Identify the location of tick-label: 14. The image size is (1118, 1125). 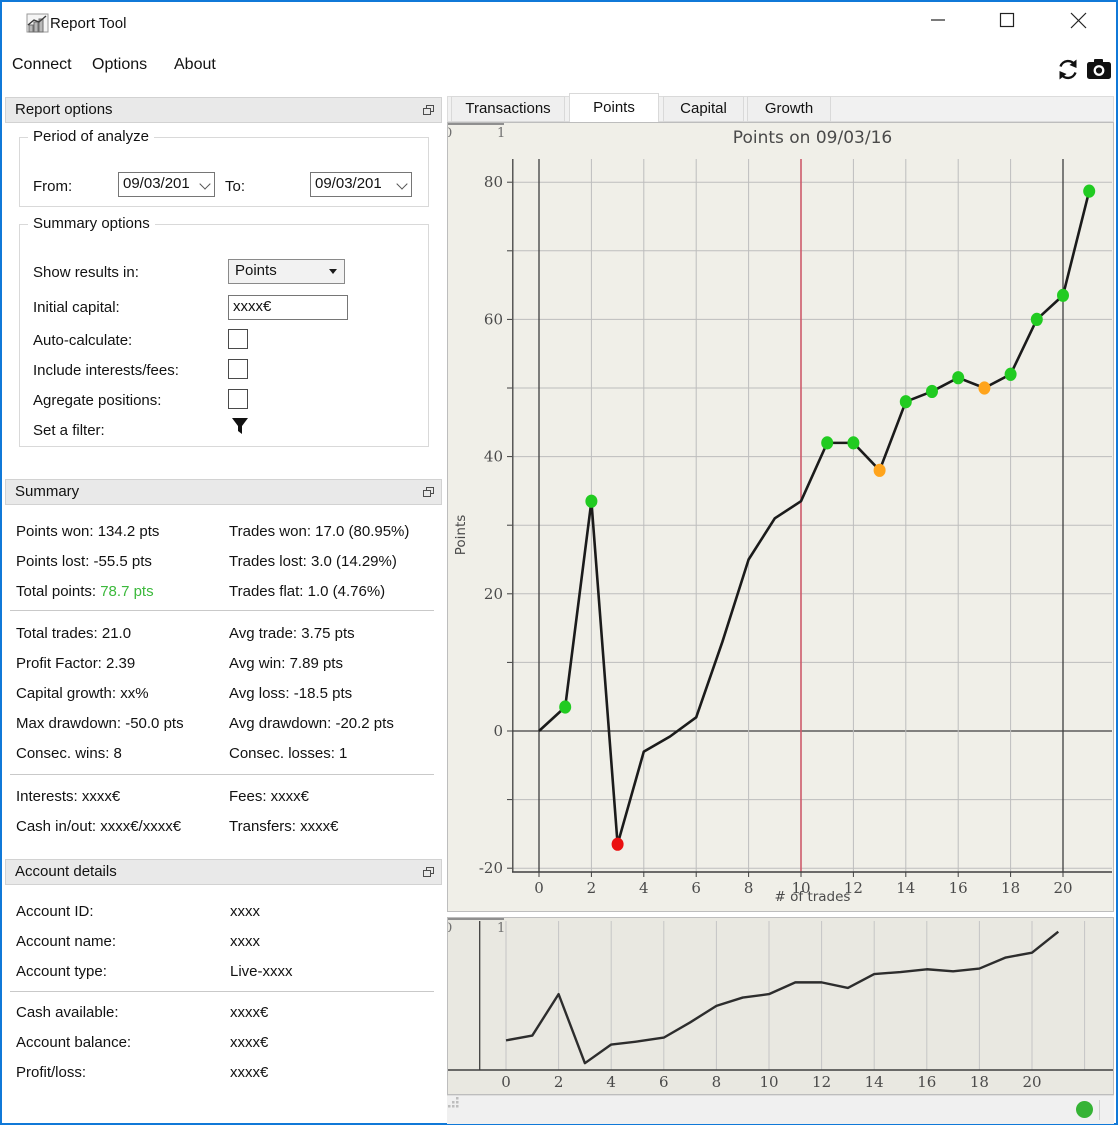
(874, 1082).